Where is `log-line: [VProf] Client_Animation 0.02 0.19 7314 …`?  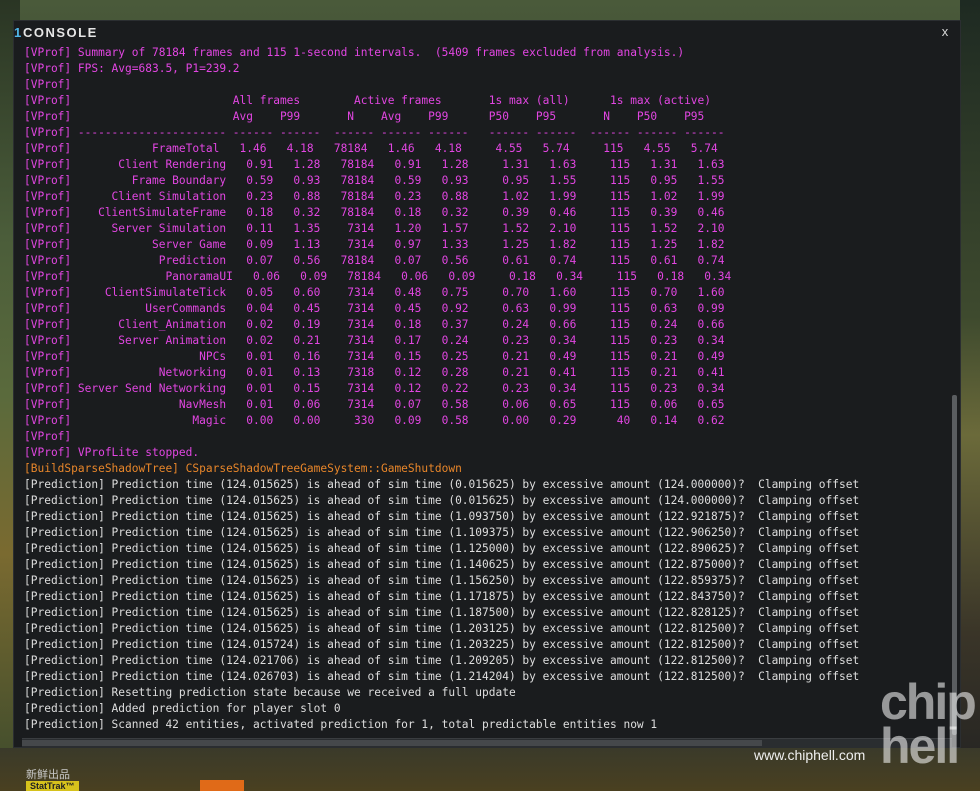 log-line: [VProf] Client_Animation 0.02 0.19 7314 … is located at coordinates (374, 324).